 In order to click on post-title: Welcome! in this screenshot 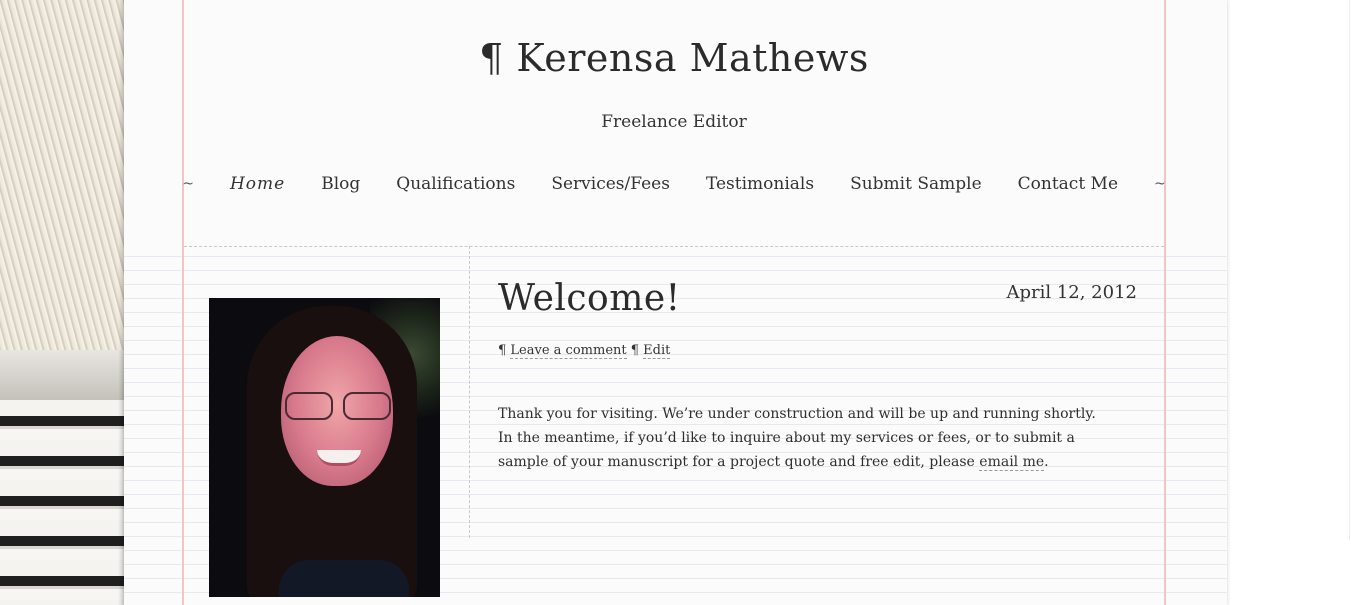, I will do `click(589, 298)`.